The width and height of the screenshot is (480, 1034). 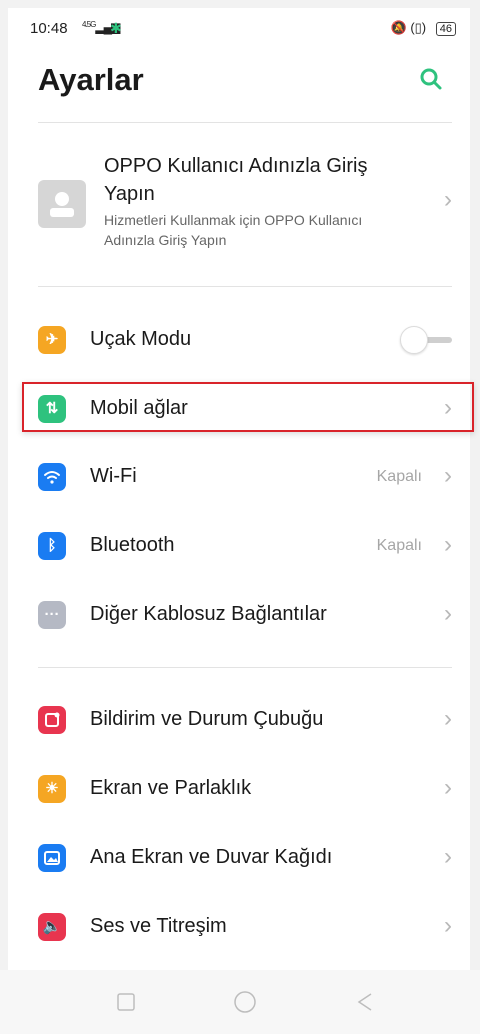 What do you see at coordinates (399, 545) in the screenshot?
I see `bluetooth-status: Kapalı` at bounding box center [399, 545].